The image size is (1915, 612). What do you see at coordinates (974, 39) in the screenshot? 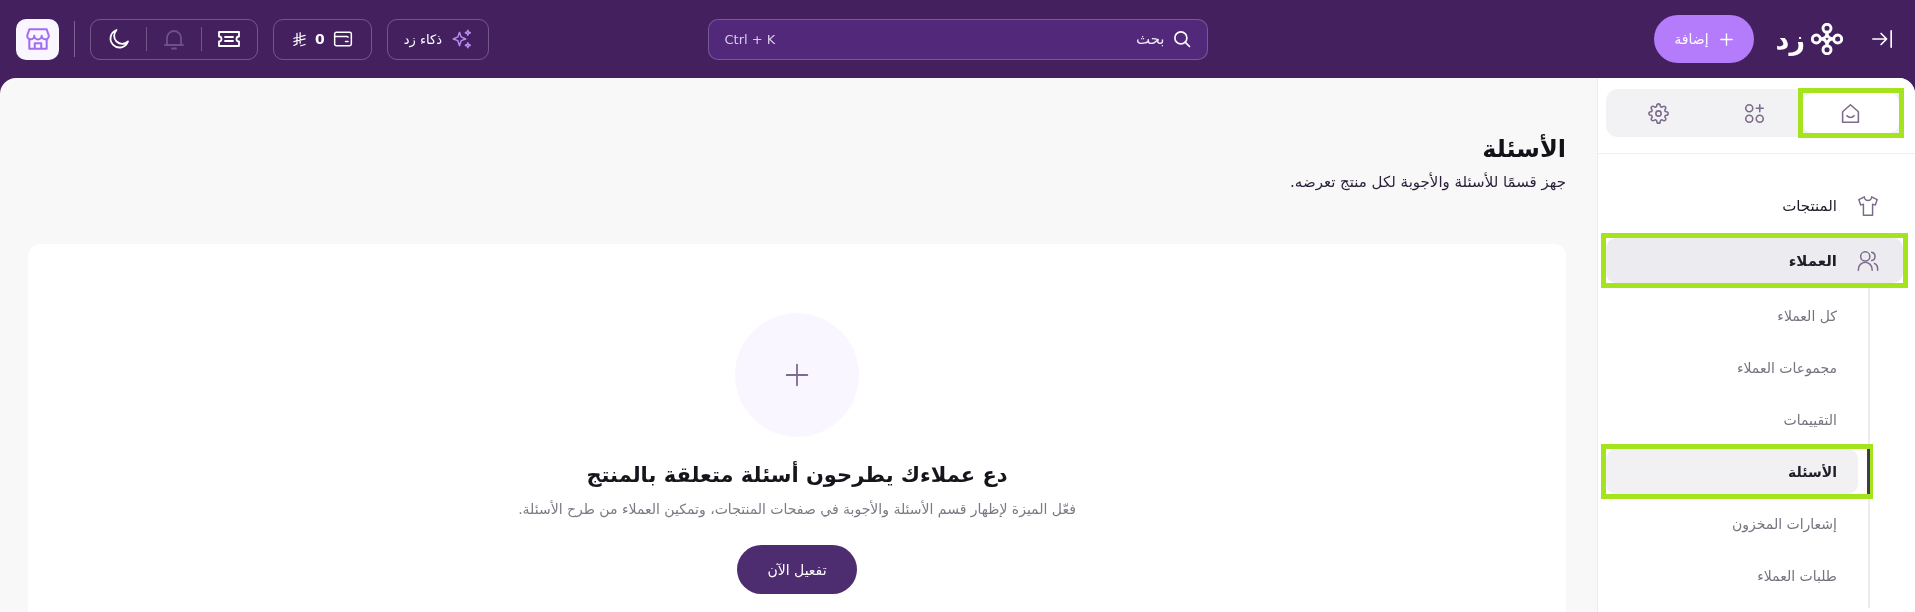
I see `search-input: بحث` at bounding box center [974, 39].